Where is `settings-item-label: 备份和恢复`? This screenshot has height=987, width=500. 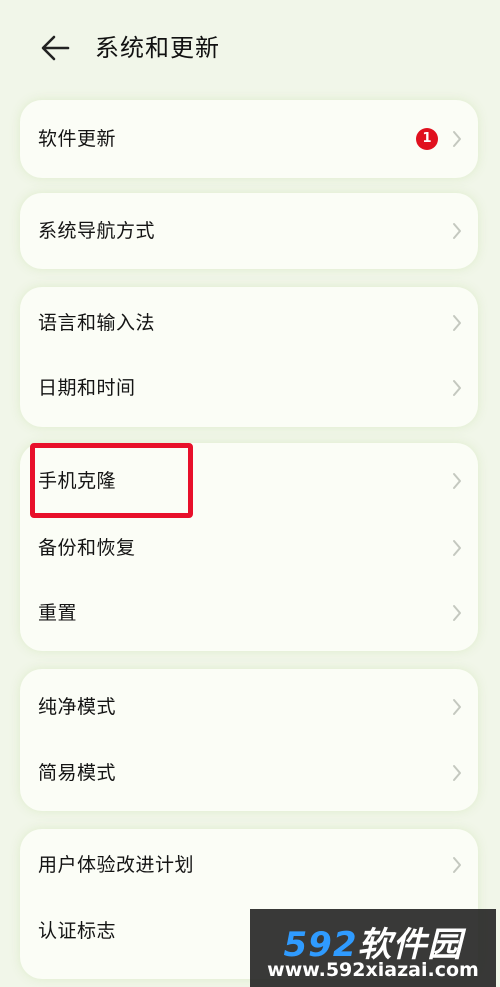
settings-item-label: 备份和恢复 is located at coordinates (87, 548).